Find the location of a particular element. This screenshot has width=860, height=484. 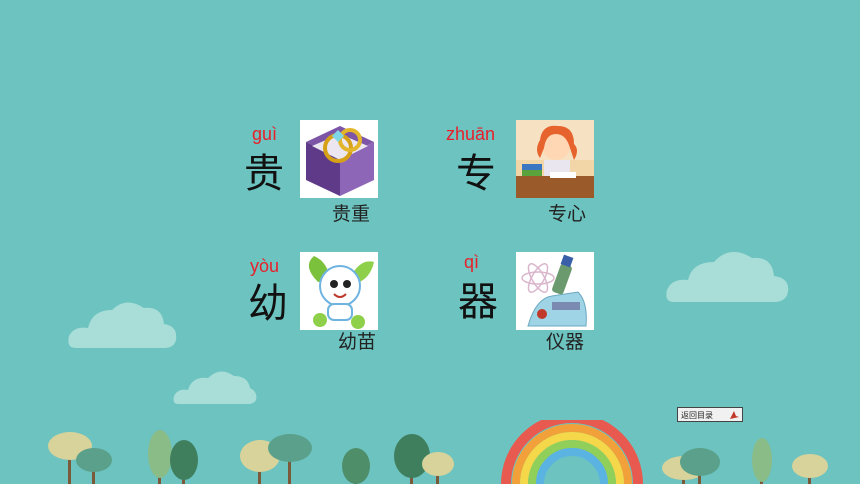

rainbow-decoration is located at coordinates (572, 452).